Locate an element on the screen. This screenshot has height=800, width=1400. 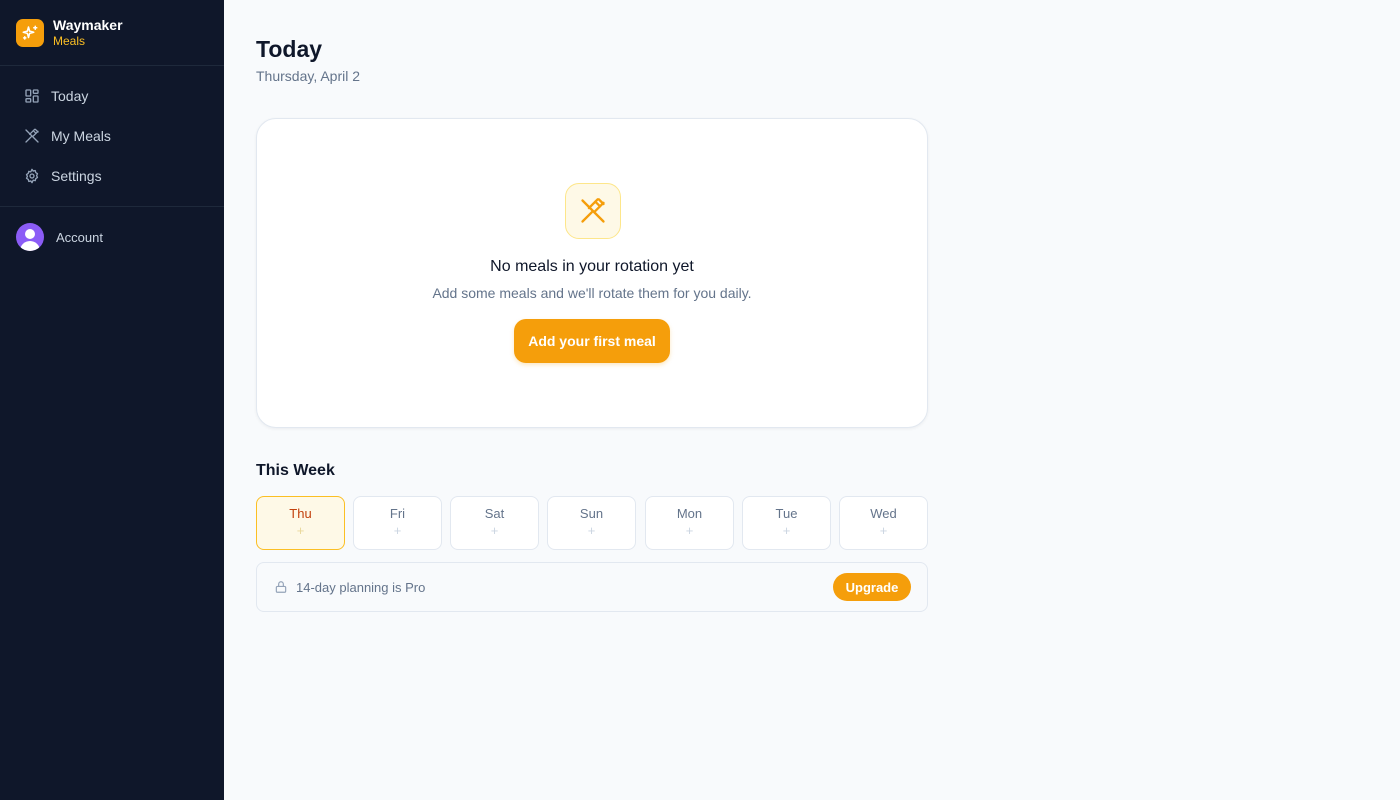
day-card-thu: Thu + is located at coordinates (300, 523).